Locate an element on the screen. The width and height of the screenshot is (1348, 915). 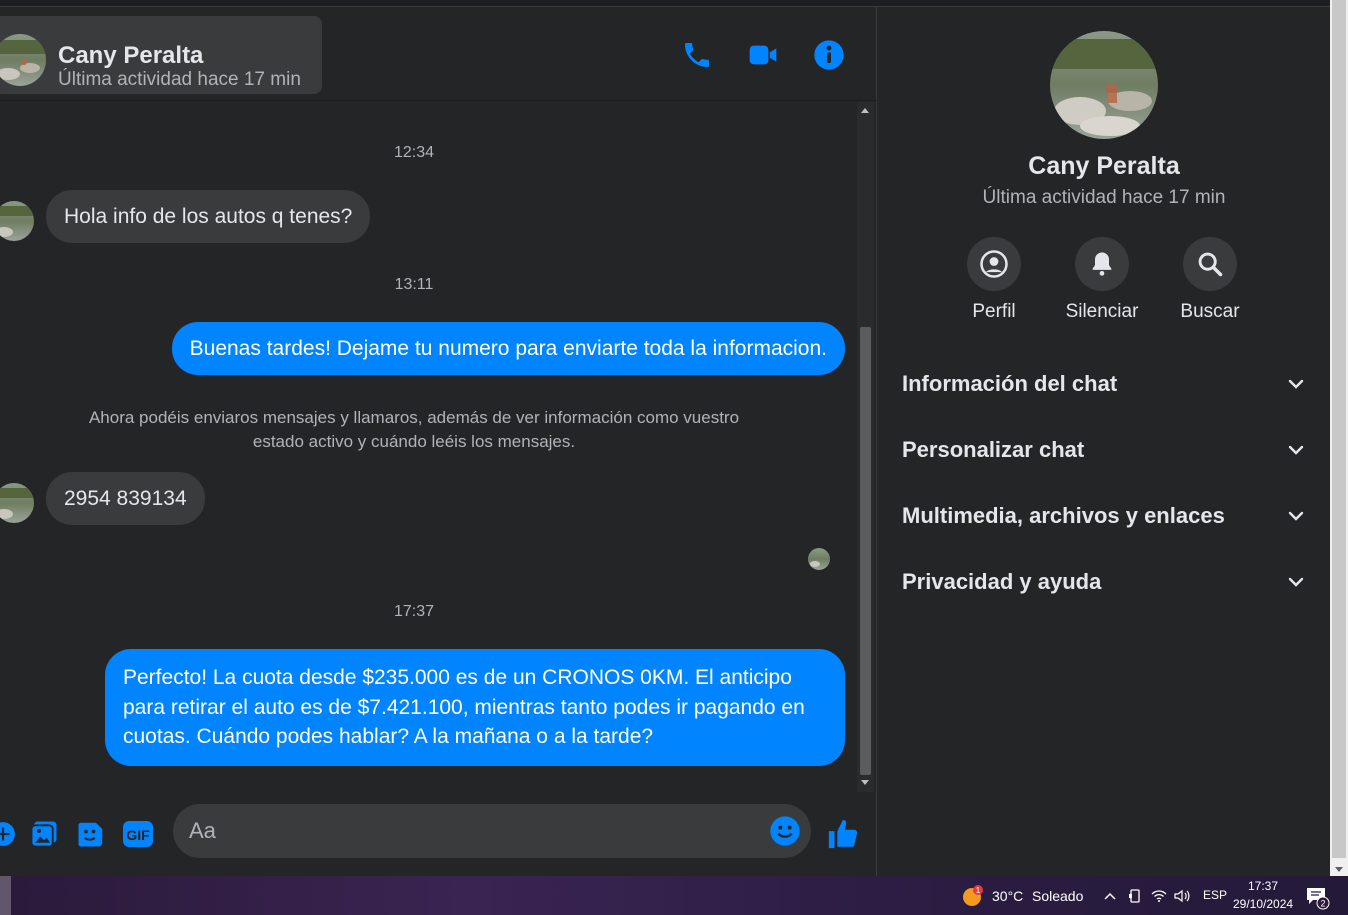
emoji-icon is located at coordinates (785, 831).